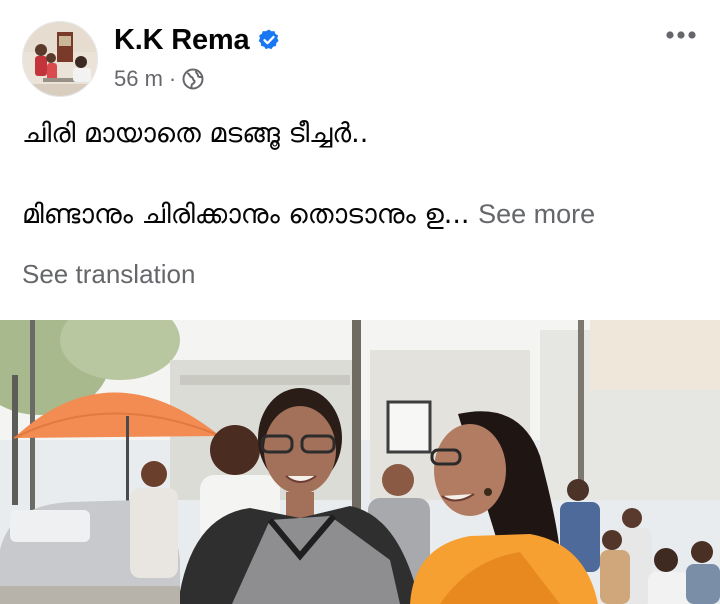  I want to click on avatar-image, so click(60, 59).